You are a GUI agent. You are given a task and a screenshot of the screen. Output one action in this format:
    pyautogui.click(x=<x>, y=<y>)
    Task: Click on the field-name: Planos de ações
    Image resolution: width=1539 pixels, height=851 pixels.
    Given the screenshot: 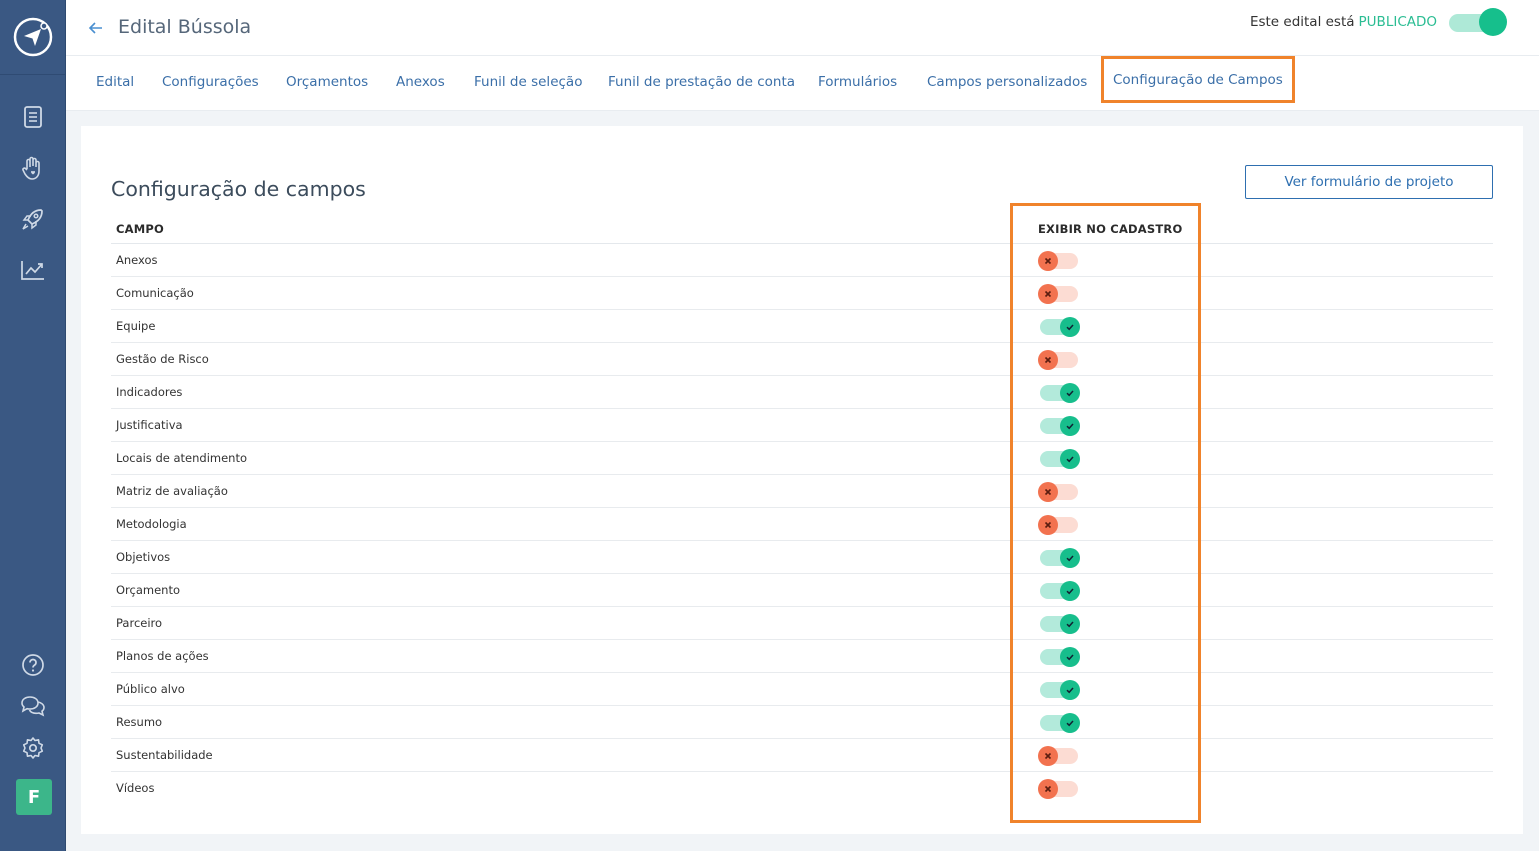 What is the action you would take?
    pyautogui.click(x=162, y=656)
    